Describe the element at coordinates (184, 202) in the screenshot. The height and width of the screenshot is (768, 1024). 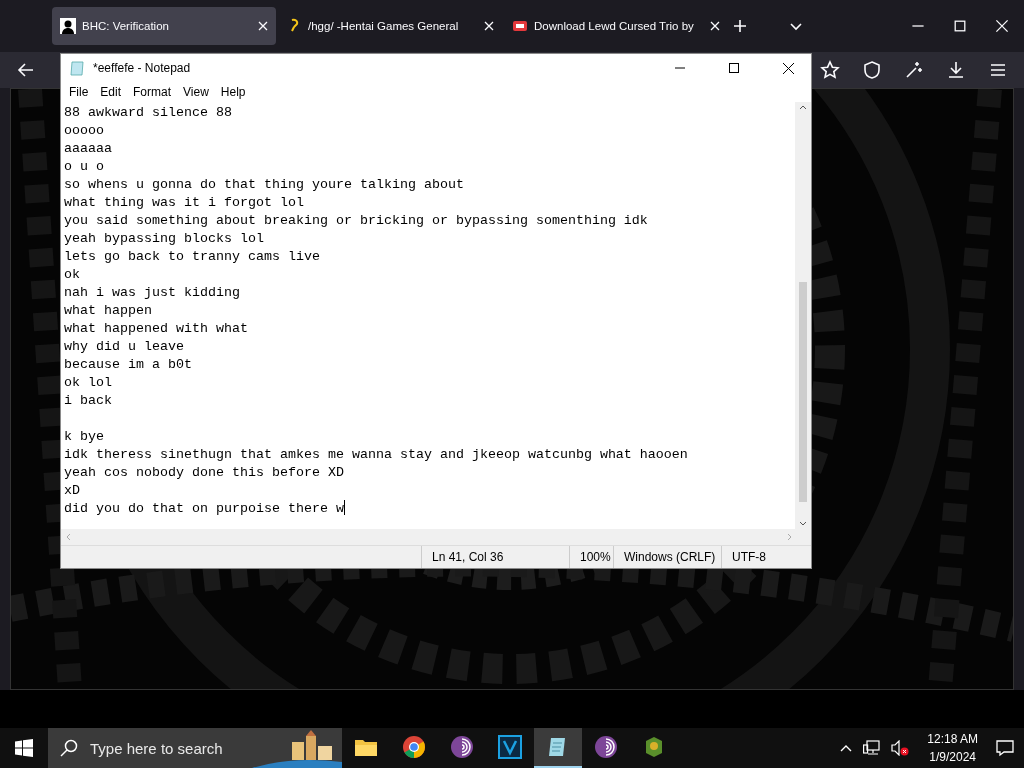
I see `text-line: what thing was it i forgot lol` at that location.